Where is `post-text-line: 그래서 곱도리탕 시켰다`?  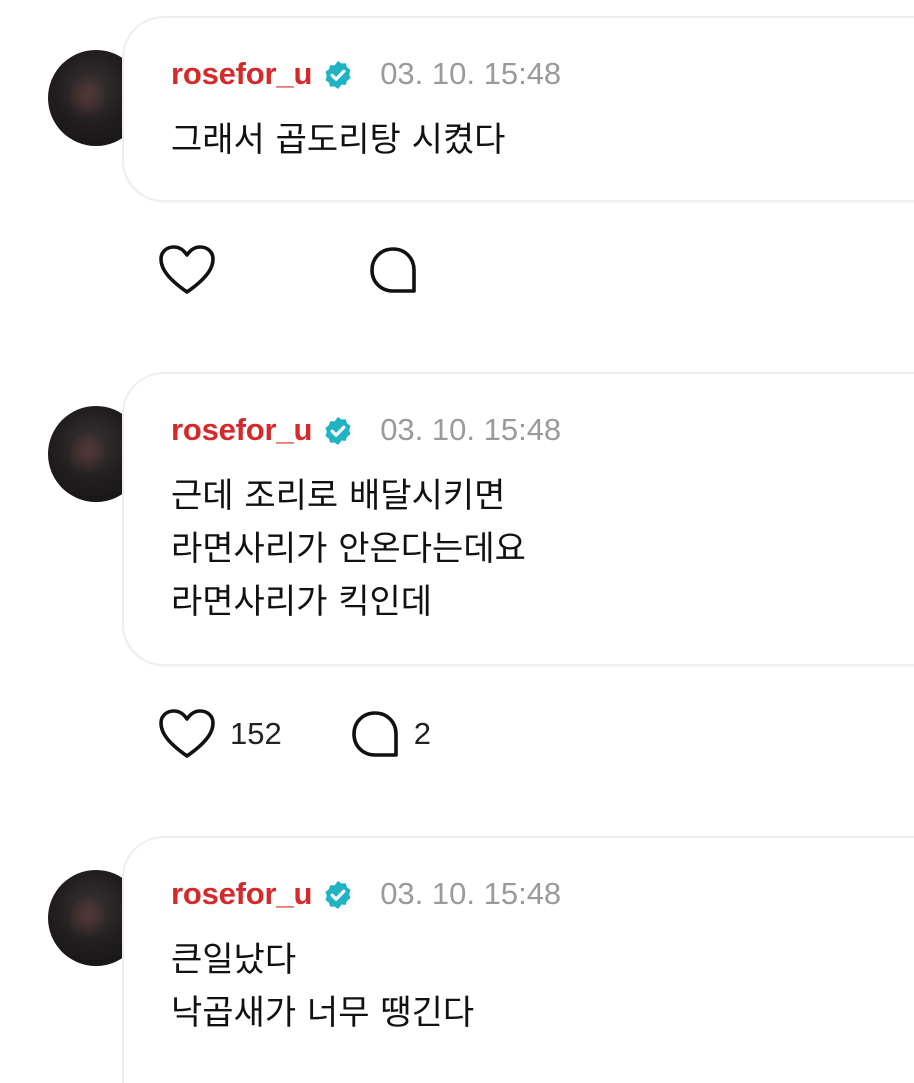 post-text-line: 그래서 곱도리탕 시켰다 is located at coordinates (338, 140).